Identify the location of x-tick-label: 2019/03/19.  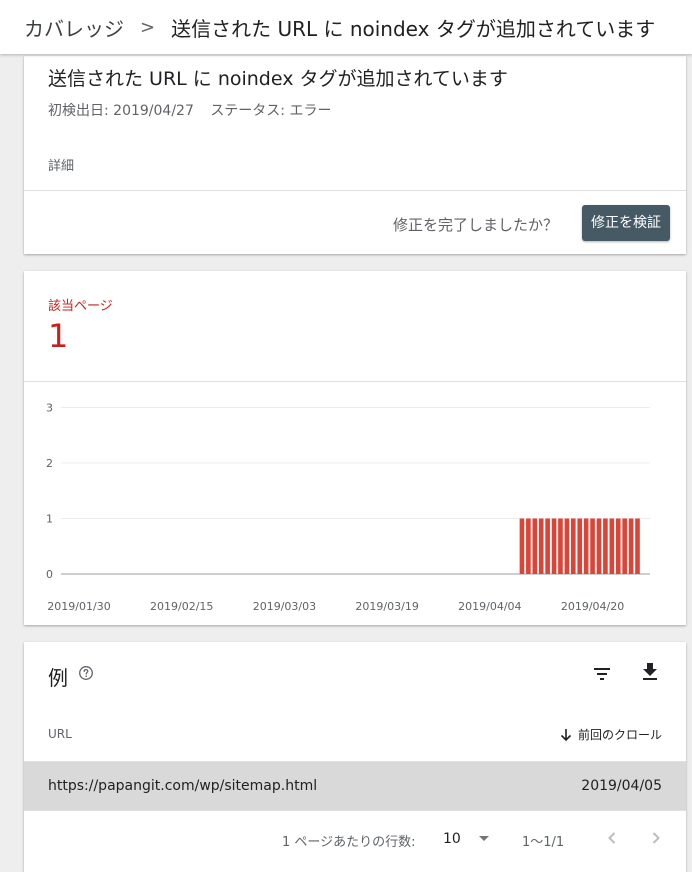
(386, 606).